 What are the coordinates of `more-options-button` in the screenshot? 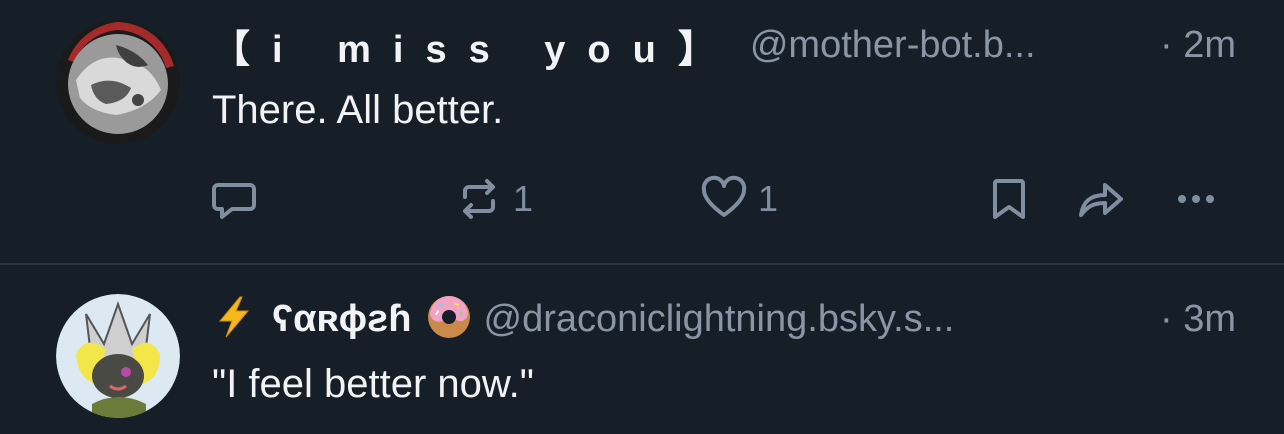 It's located at (1196, 199).